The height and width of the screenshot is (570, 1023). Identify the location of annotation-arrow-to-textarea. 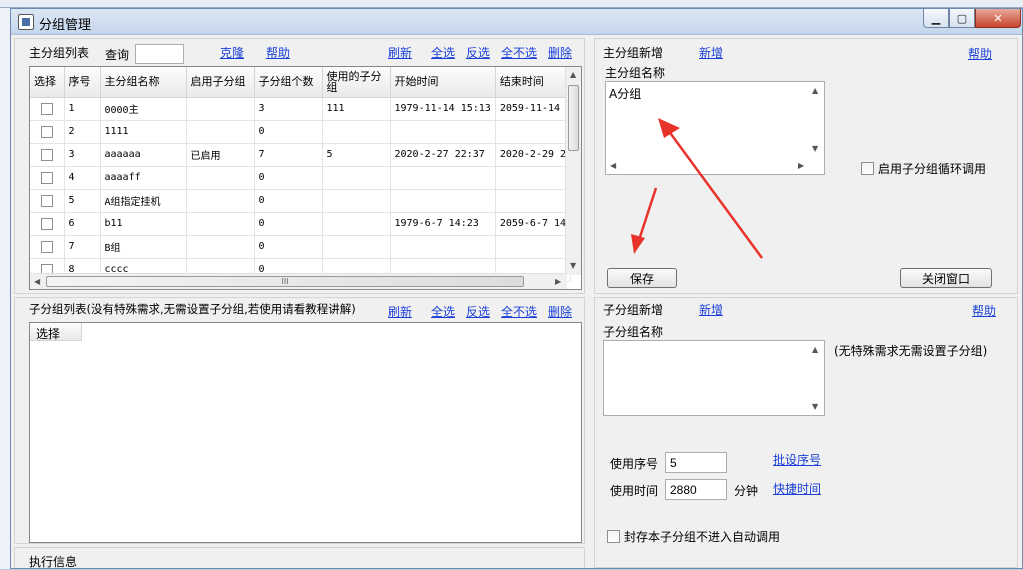
(711, 188).